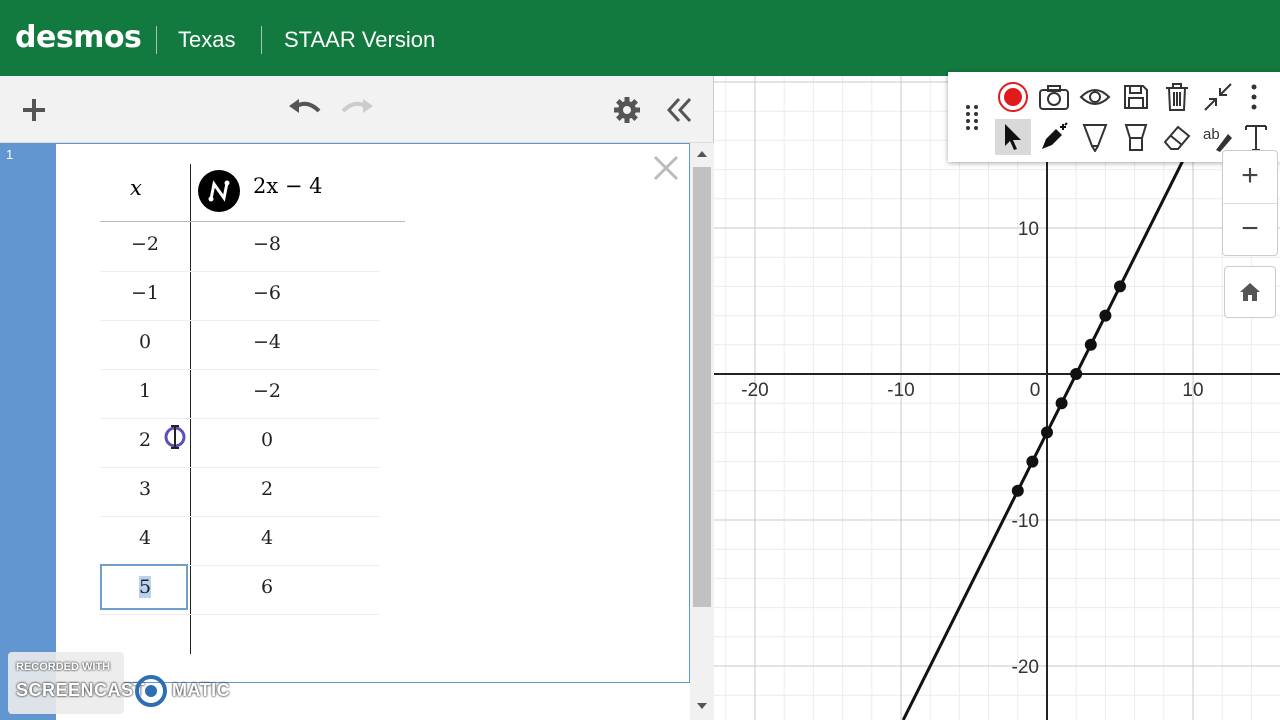  I want to click on table-cell-y: 6, so click(267, 587).